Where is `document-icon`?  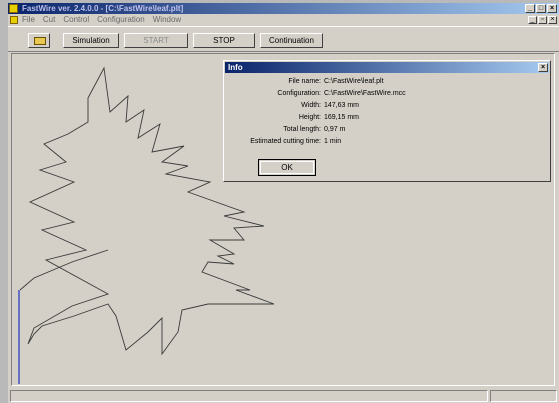
document-icon is located at coordinates (14, 20).